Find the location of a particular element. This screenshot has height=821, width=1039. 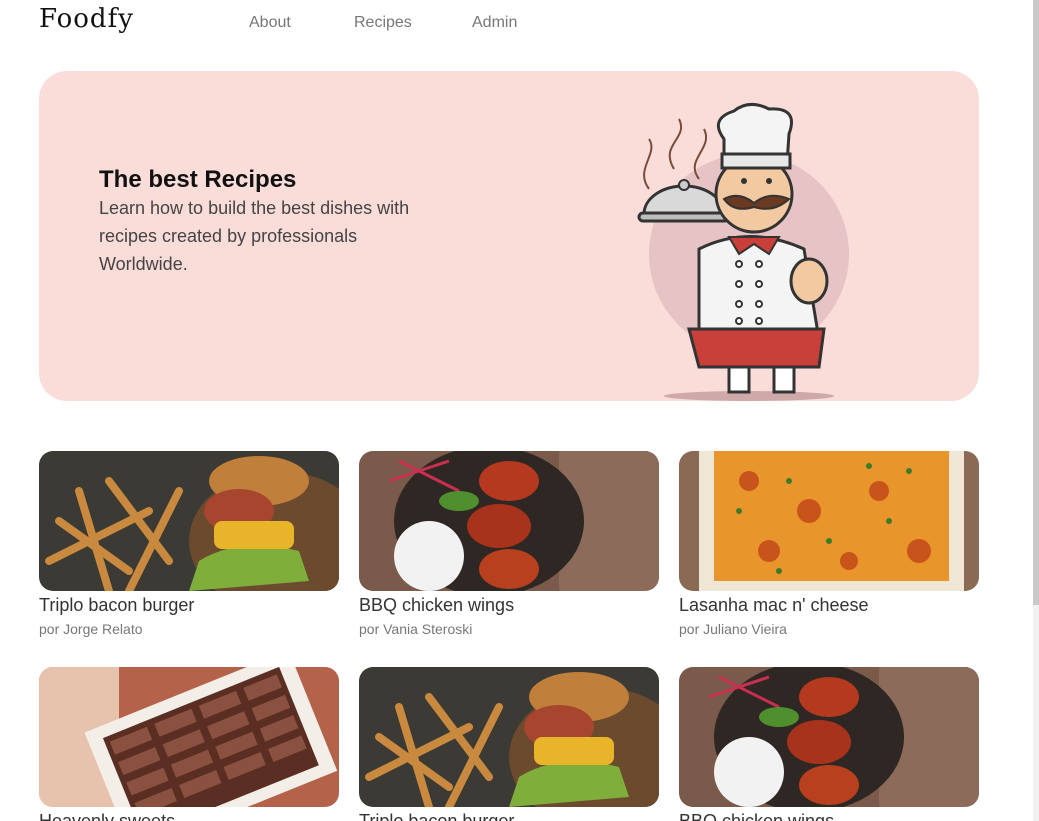

recipe-author: por Juliano Vieira is located at coordinates (733, 629).